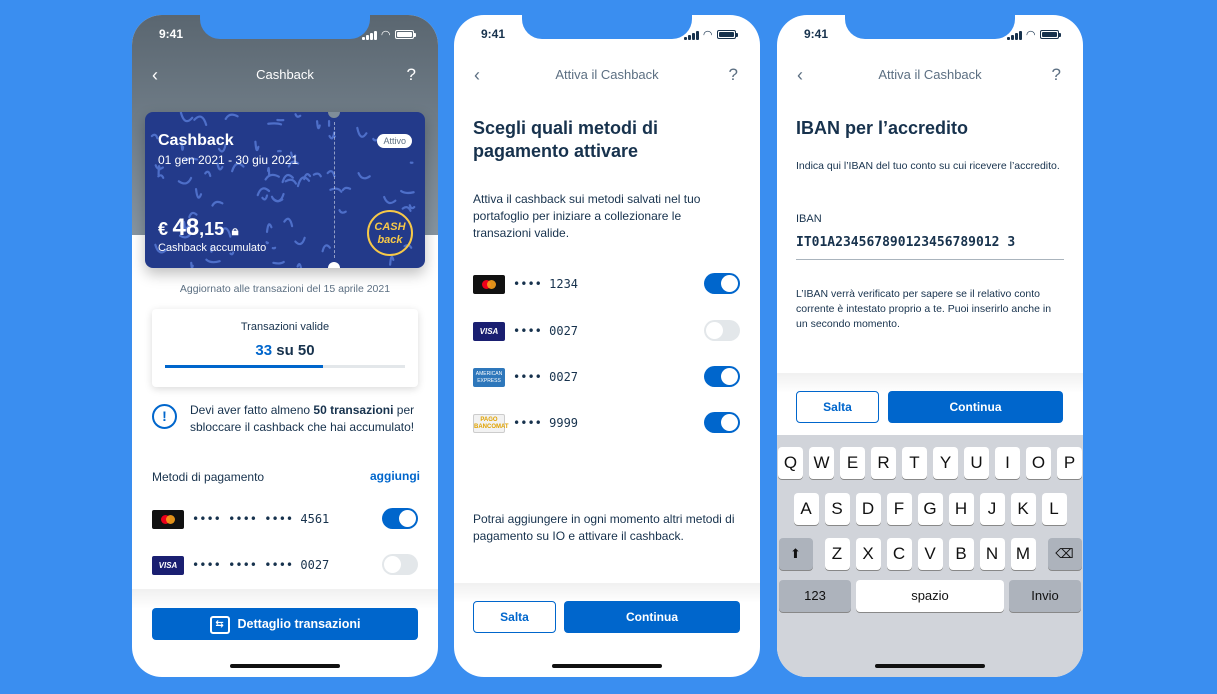 The height and width of the screenshot is (694, 1217). I want to click on key-z: Z, so click(837, 554).